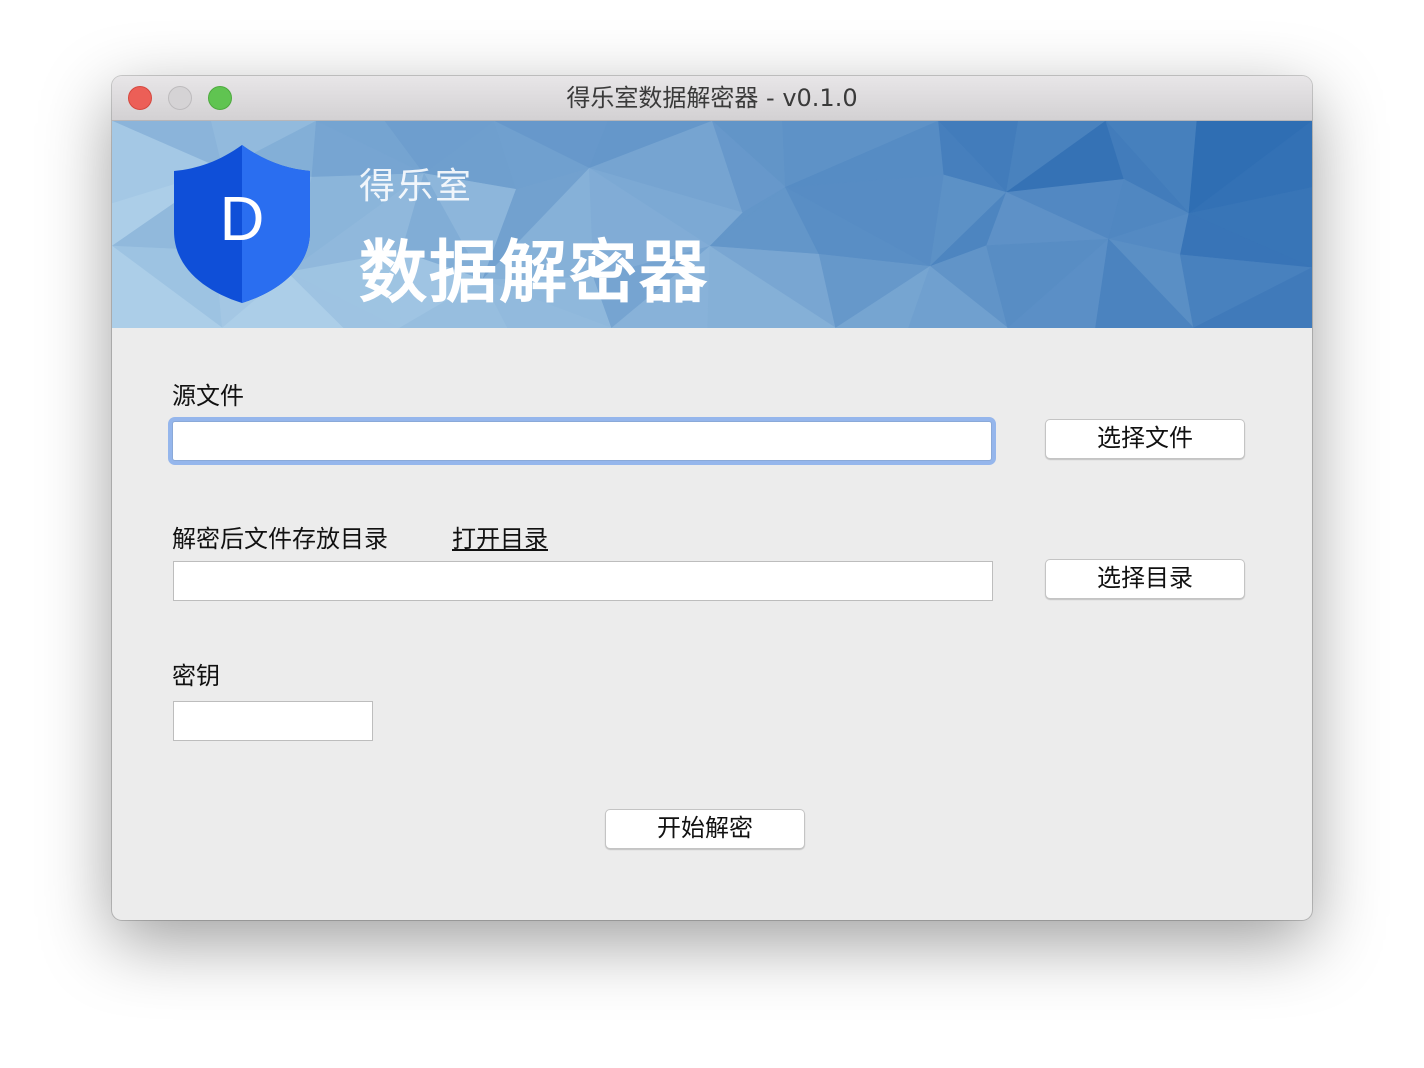  What do you see at coordinates (242, 219) in the screenshot?
I see `logo-letter: D` at bounding box center [242, 219].